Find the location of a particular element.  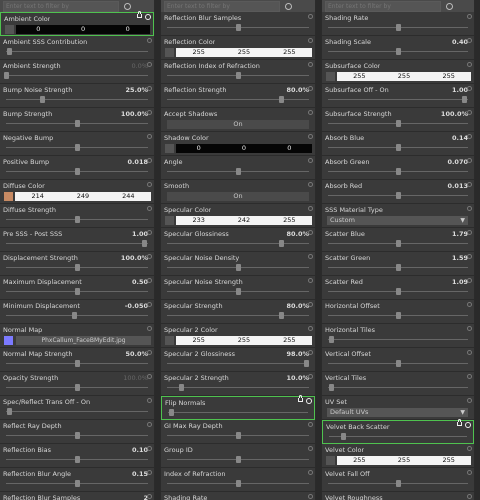

property-row: Group ID is located at coordinates (238, 456).